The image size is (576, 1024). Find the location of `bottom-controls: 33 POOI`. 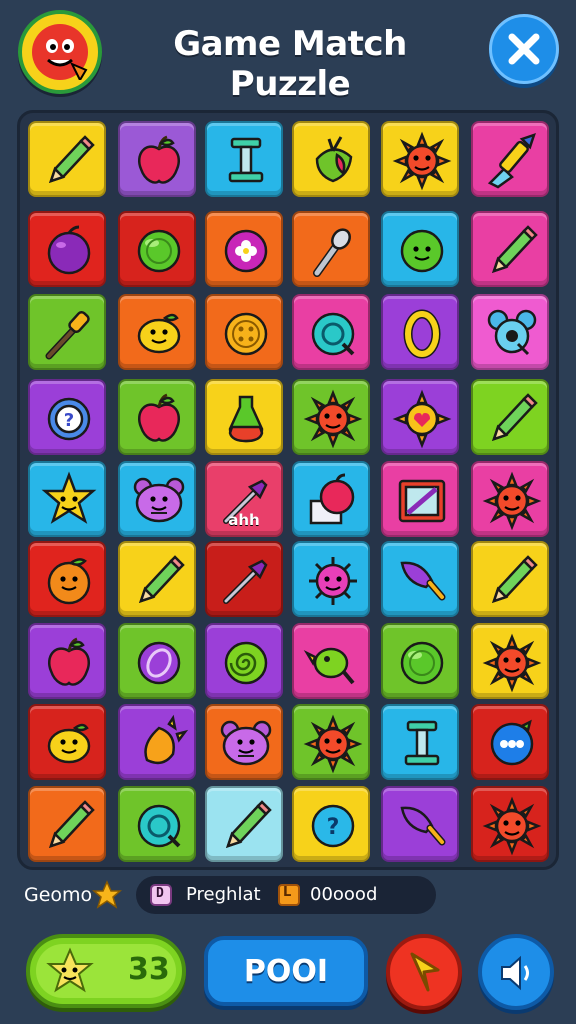

bottom-controls: 33 POOI is located at coordinates (288, 975).